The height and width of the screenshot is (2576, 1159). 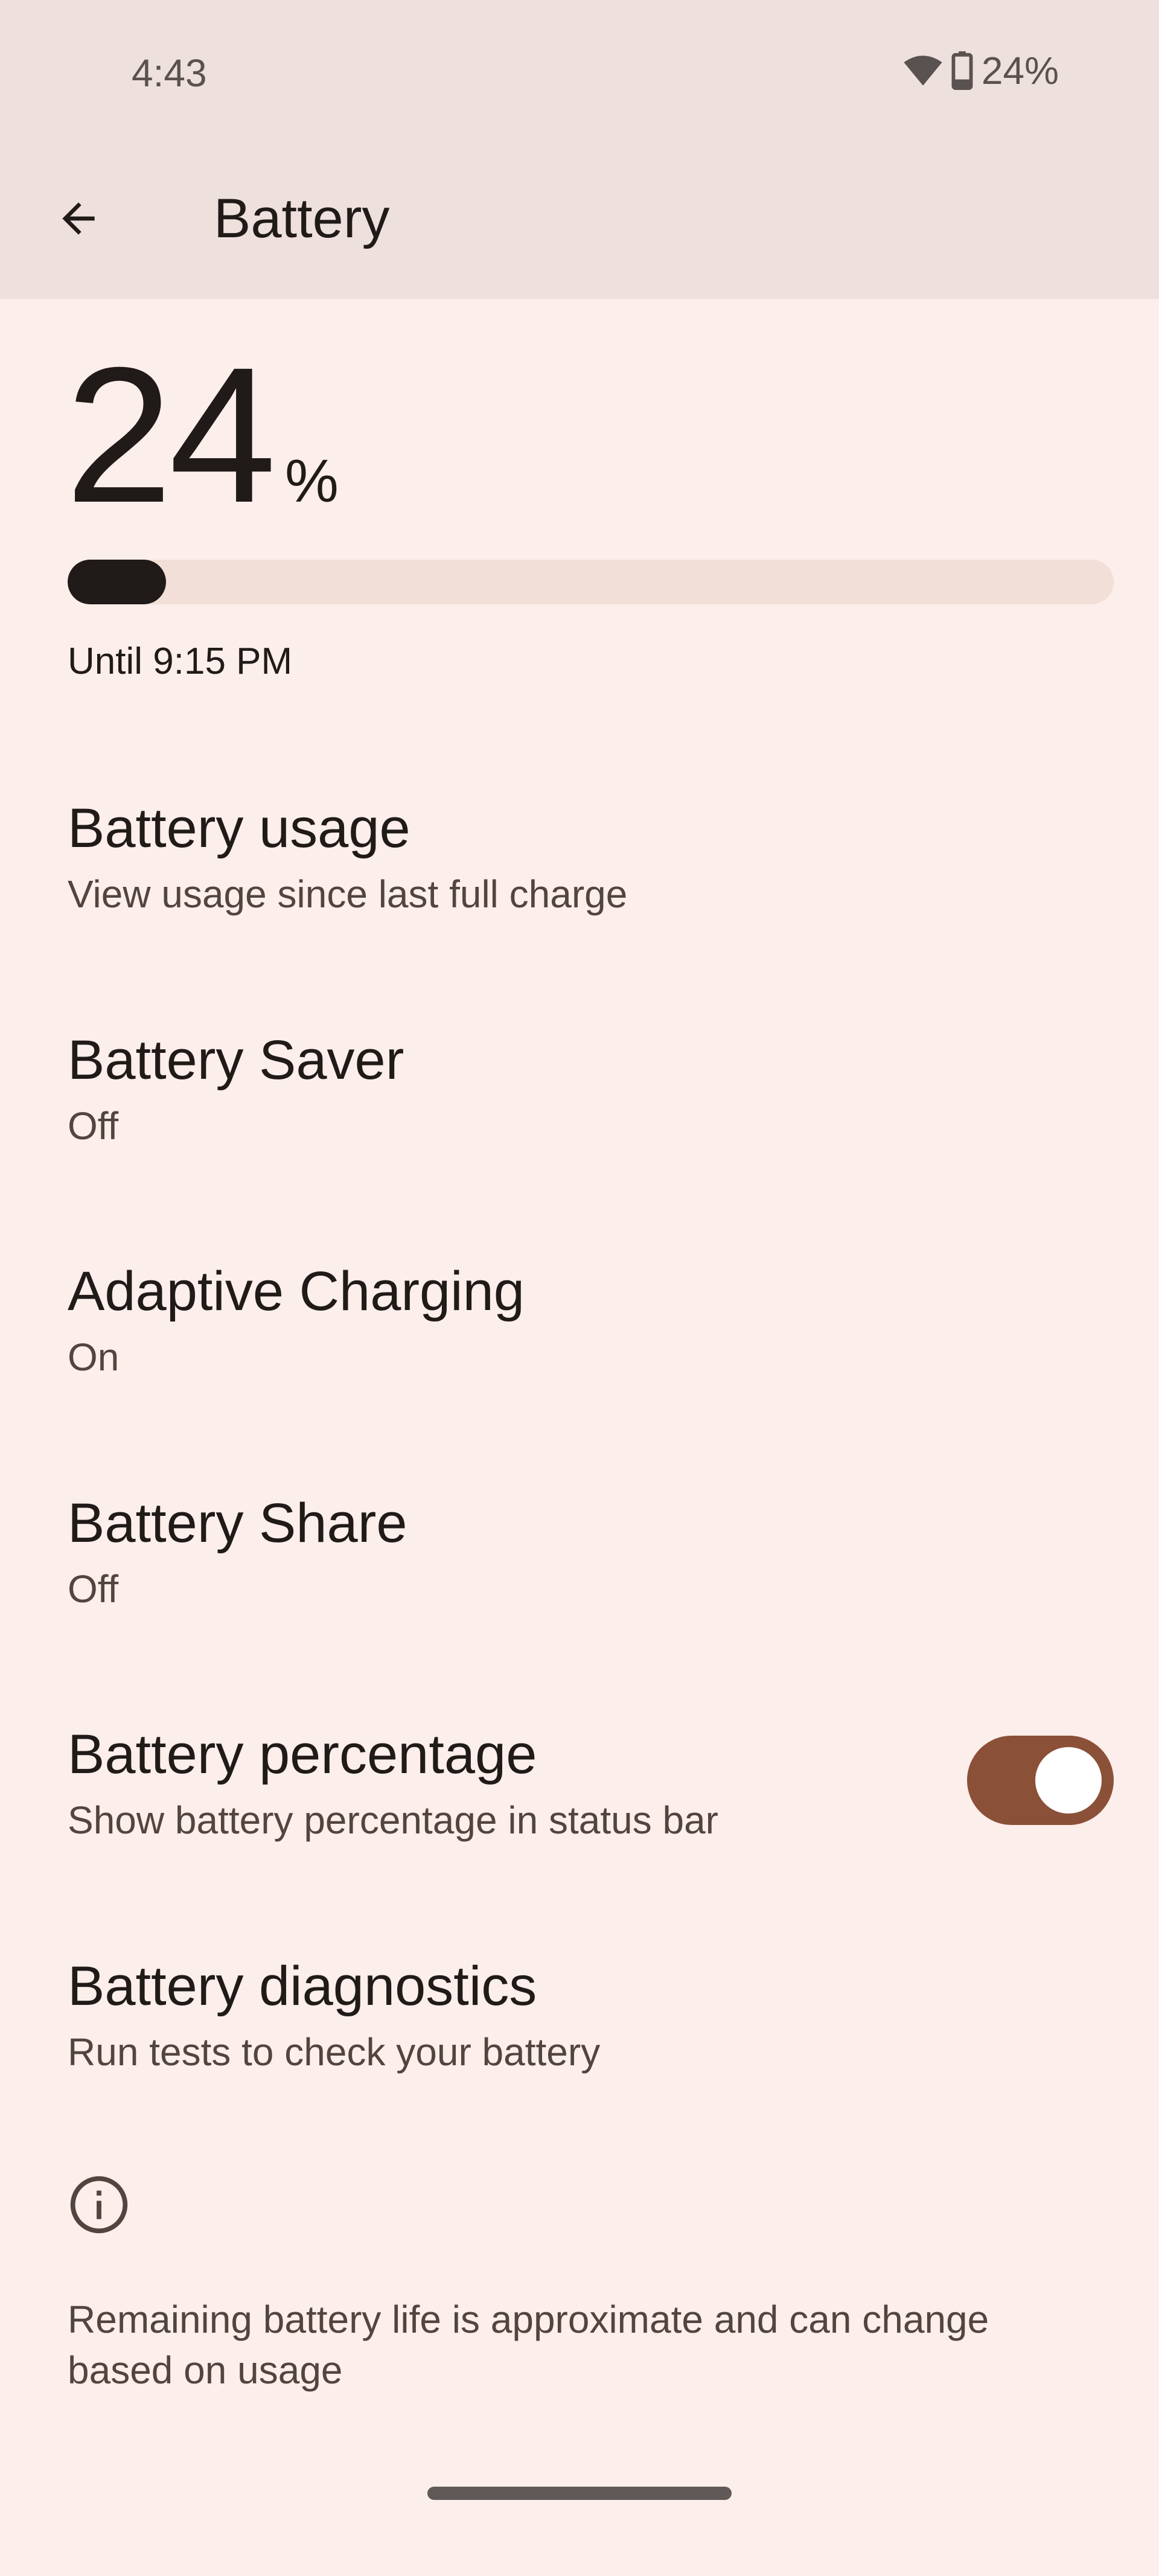 I want to click on status-icons: 24%, so click(x=981, y=70).